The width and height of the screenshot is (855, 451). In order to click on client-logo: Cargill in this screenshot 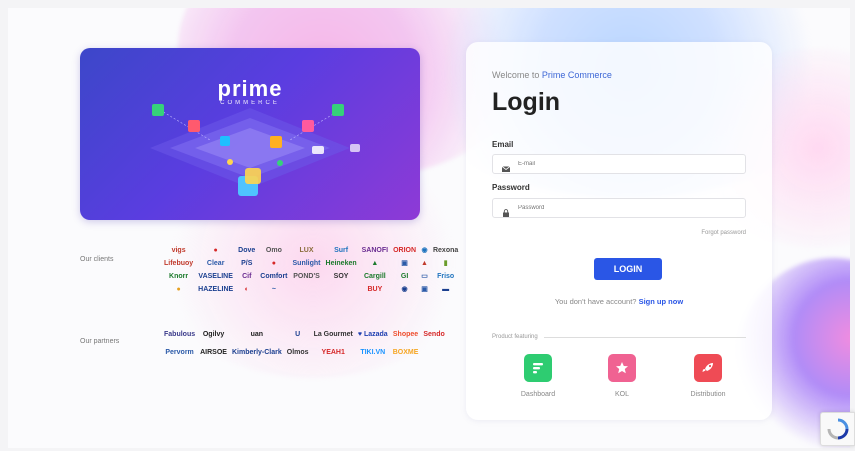, I will do `click(374, 276)`.